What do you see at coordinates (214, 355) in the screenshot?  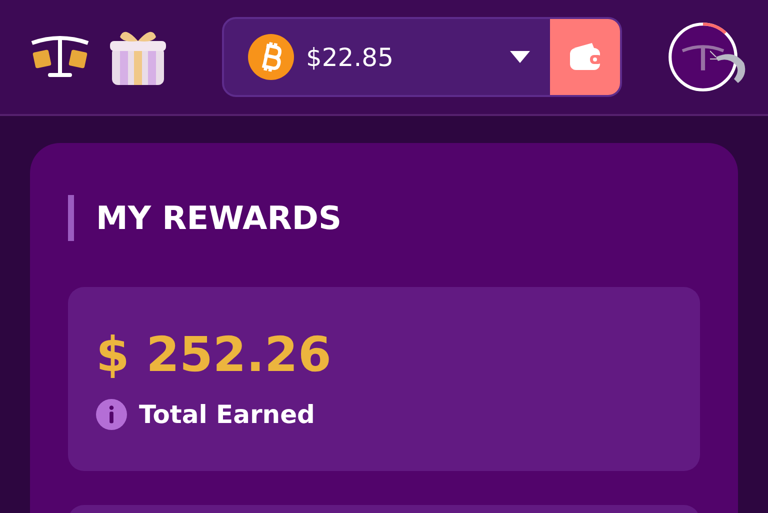 I see `total-earned-amount: $ 252.26` at bounding box center [214, 355].